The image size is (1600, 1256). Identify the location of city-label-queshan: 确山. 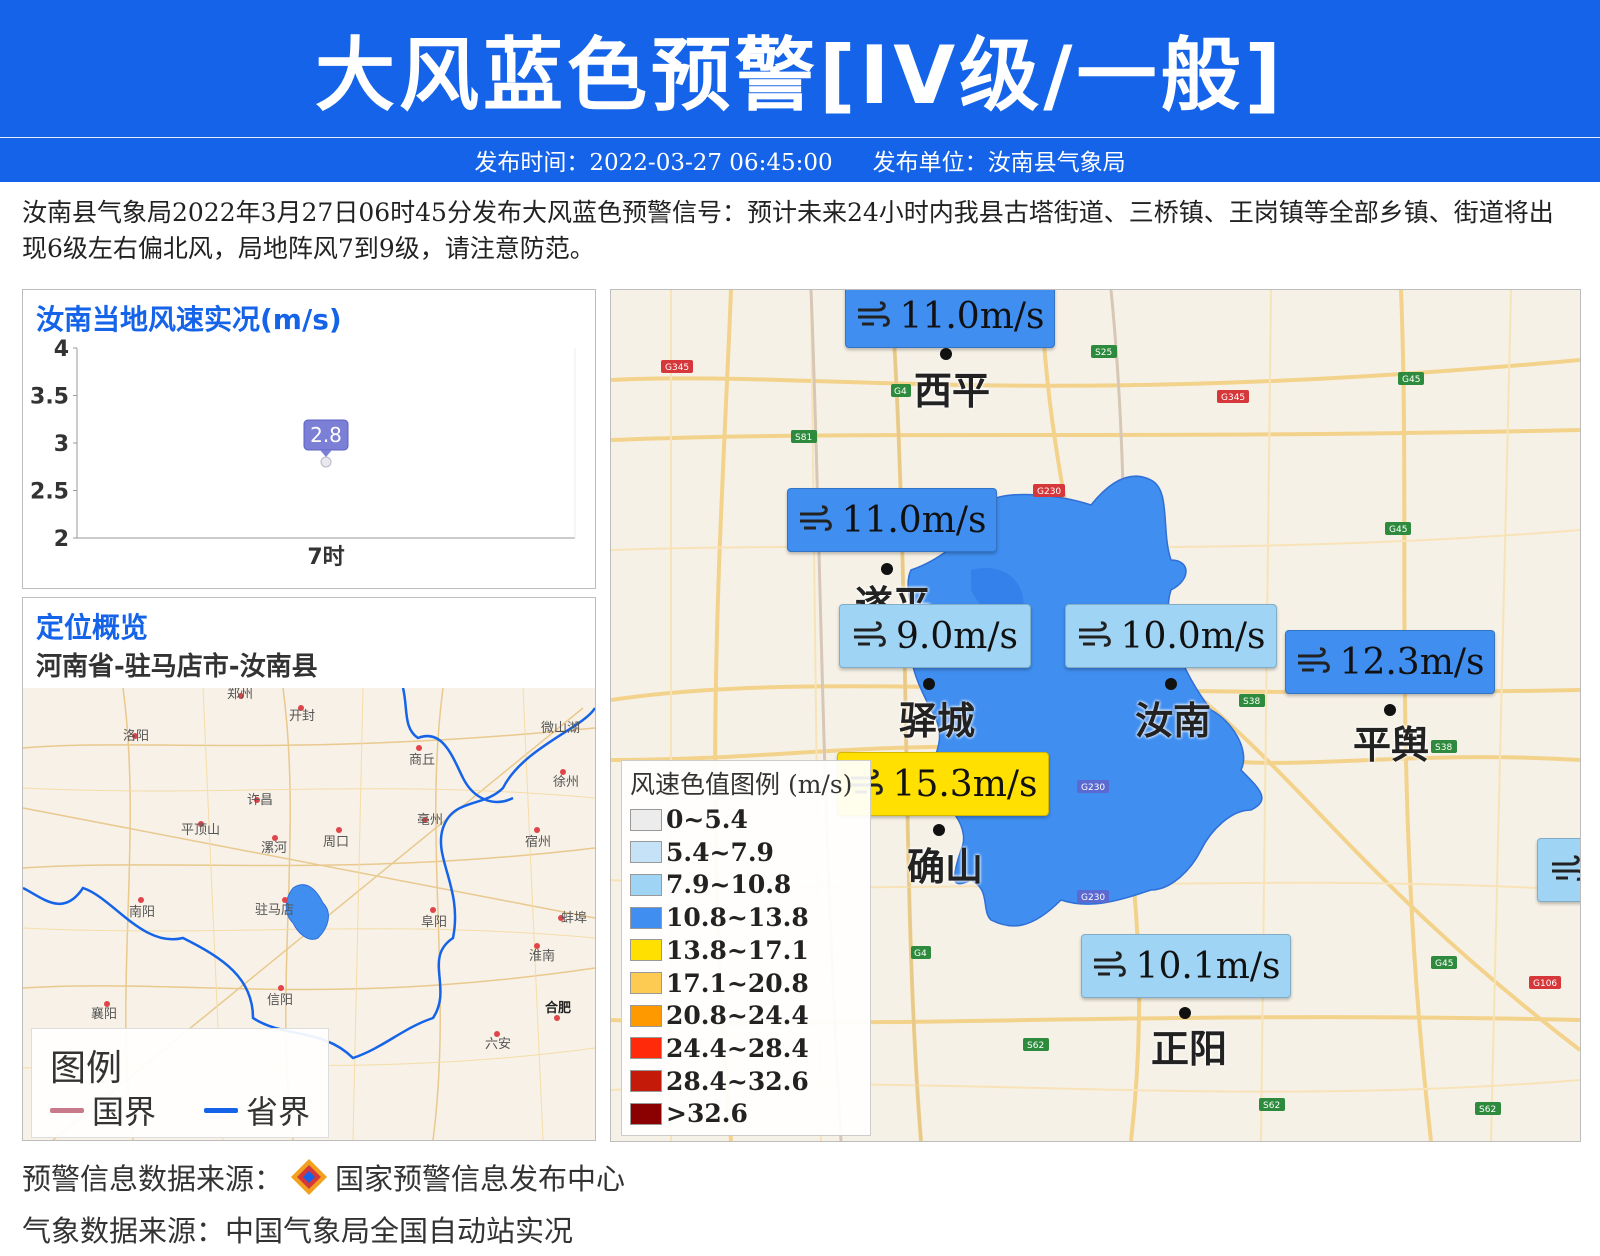
(945, 867).